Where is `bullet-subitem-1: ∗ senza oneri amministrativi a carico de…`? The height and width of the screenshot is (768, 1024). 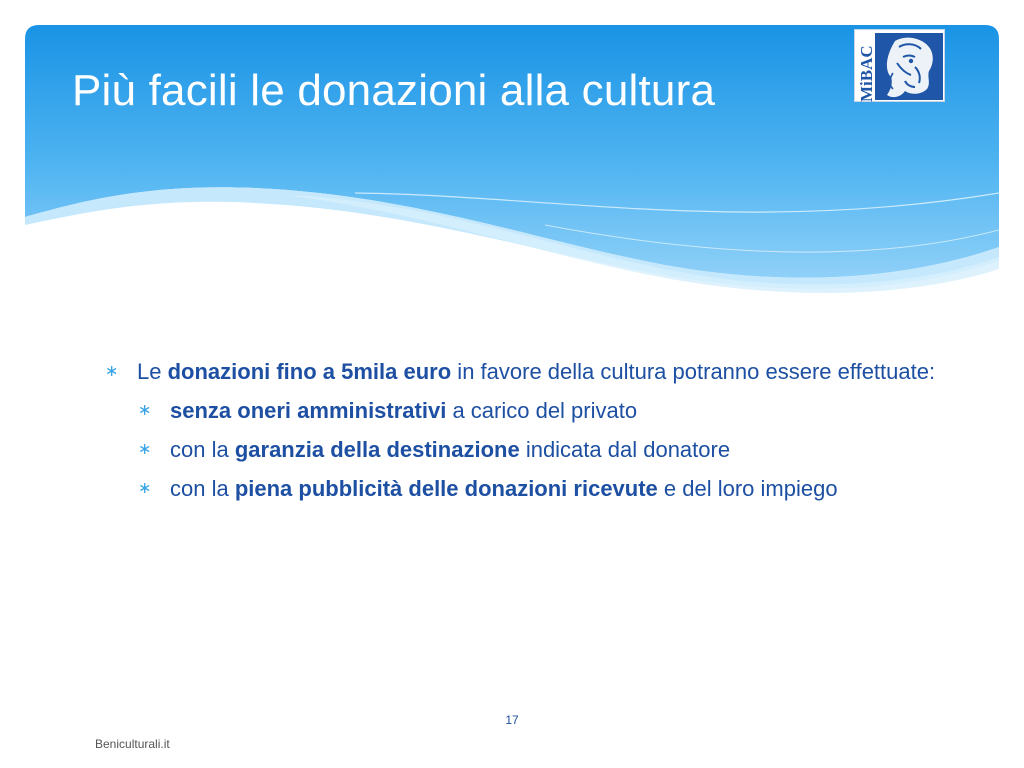 bullet-subitem-1: ∗ senza oneri amministrativi a carico de… is located at coordinates (535, 410).